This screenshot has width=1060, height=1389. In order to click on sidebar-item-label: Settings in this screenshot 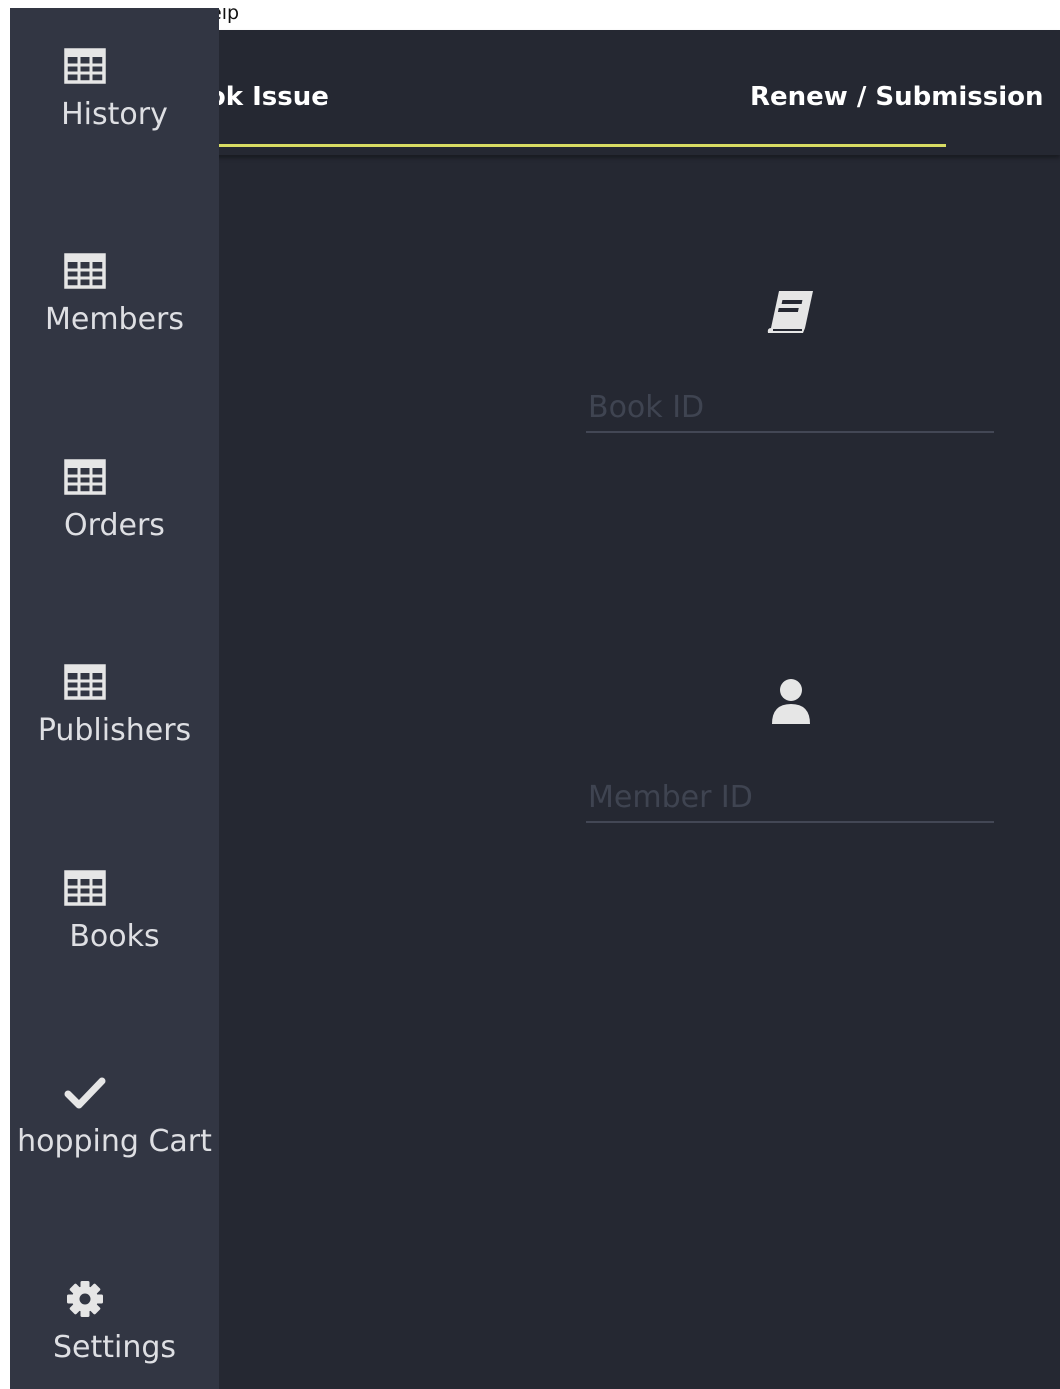, I will do `click(114, 1347)`.